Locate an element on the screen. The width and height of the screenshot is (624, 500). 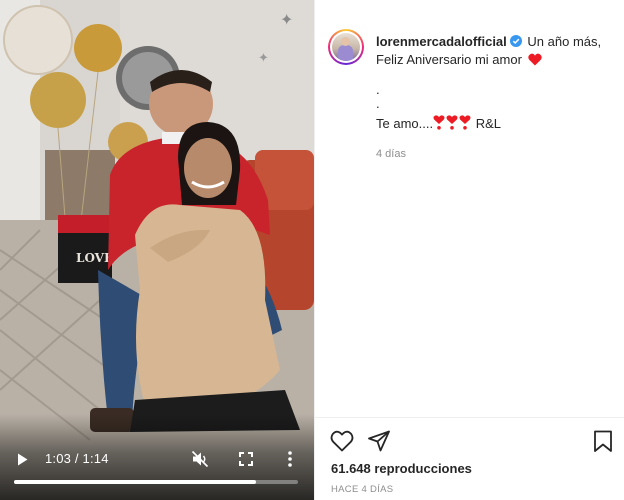
heart-icon is located at coordinates (534, 59).